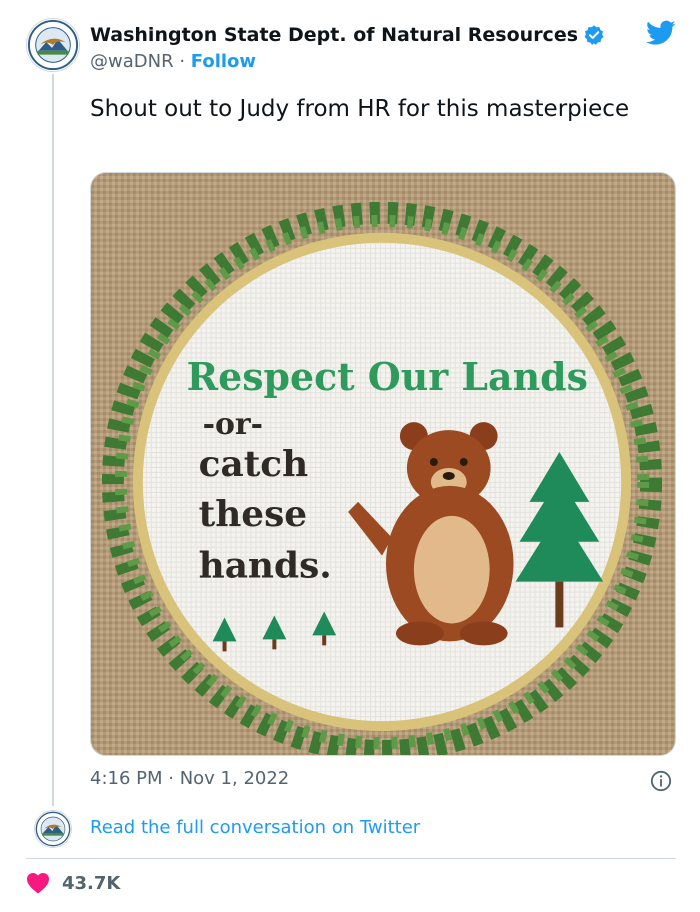  I want to click on divider, so click(351, 858).